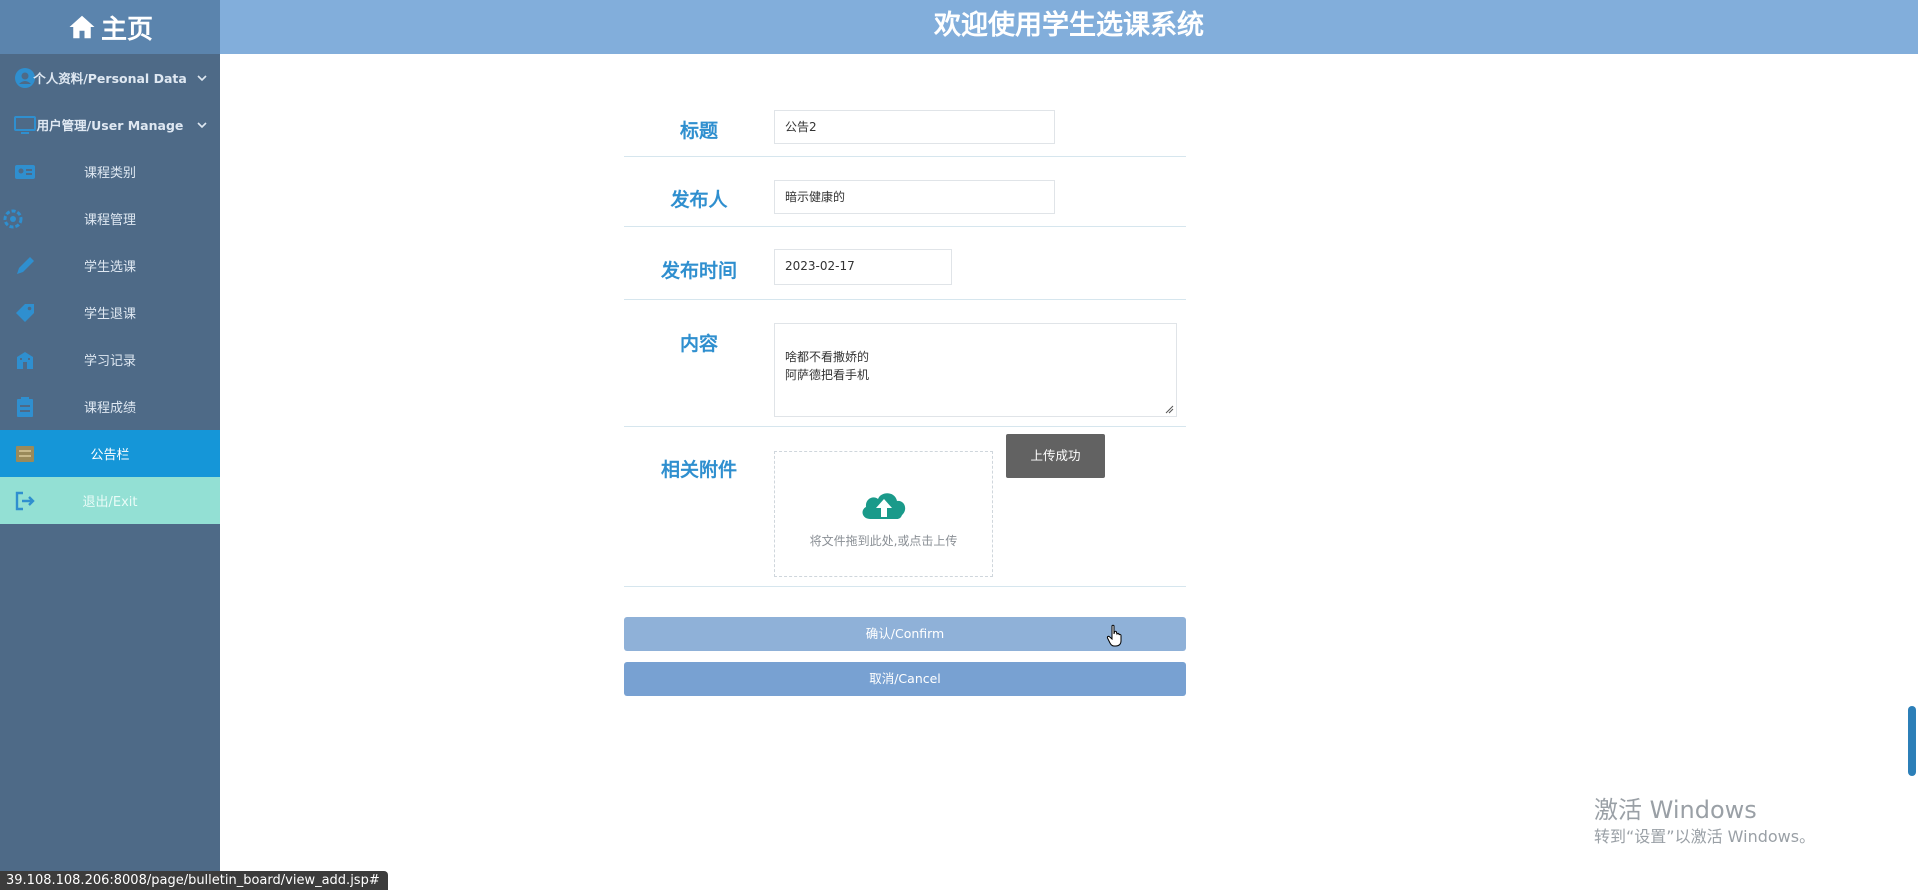  I want to click on sidebar-item-course-manage: 课程管理, so click(110, 218).